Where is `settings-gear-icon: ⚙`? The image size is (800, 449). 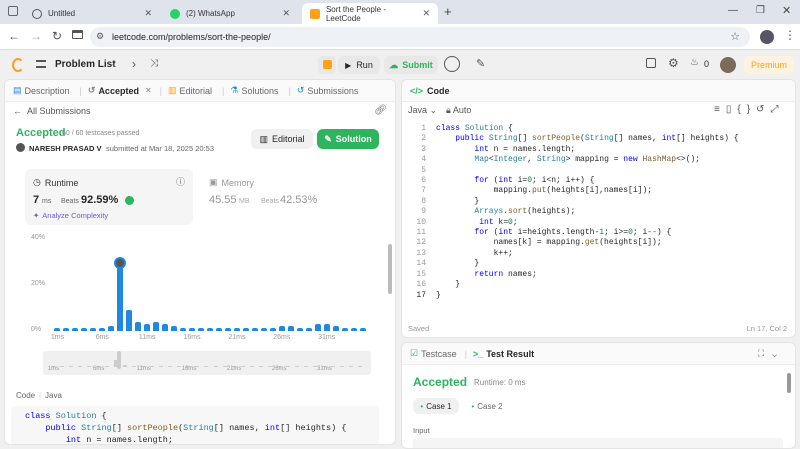
settings-gear-icon: ⚙ is located at coordinates (673, 63).